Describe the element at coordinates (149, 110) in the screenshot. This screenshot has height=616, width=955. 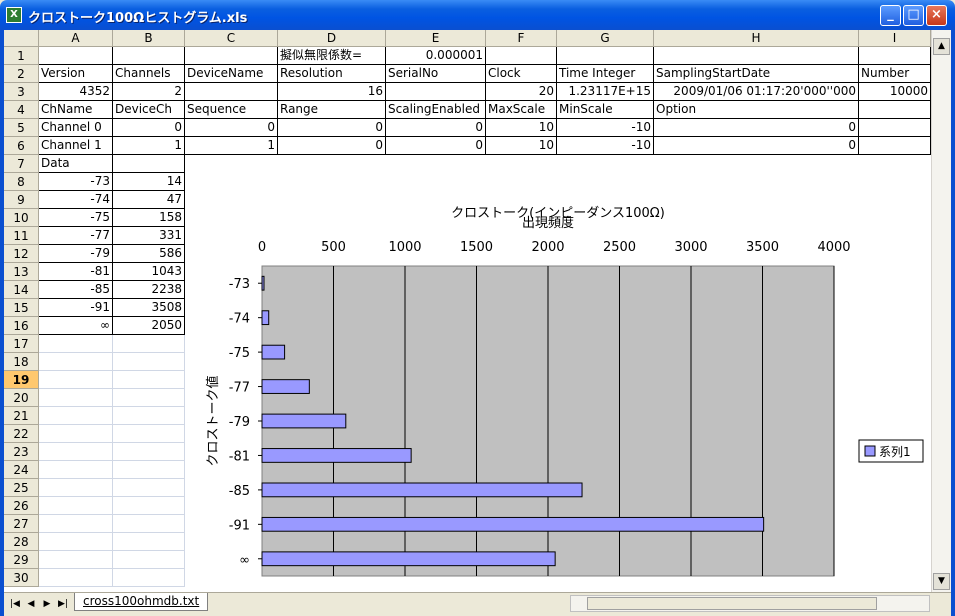
I see `cell-b4: DeviceCh` at that location.